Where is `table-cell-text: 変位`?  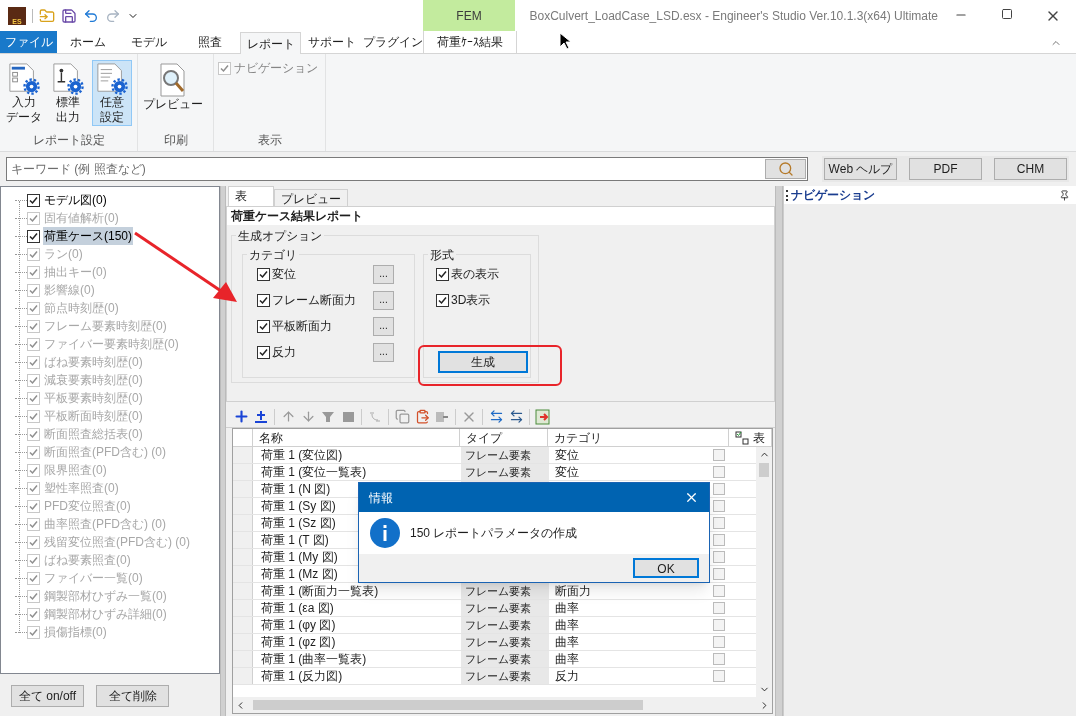 table-cell-text: 変位 is located at coordinates (567, 472).